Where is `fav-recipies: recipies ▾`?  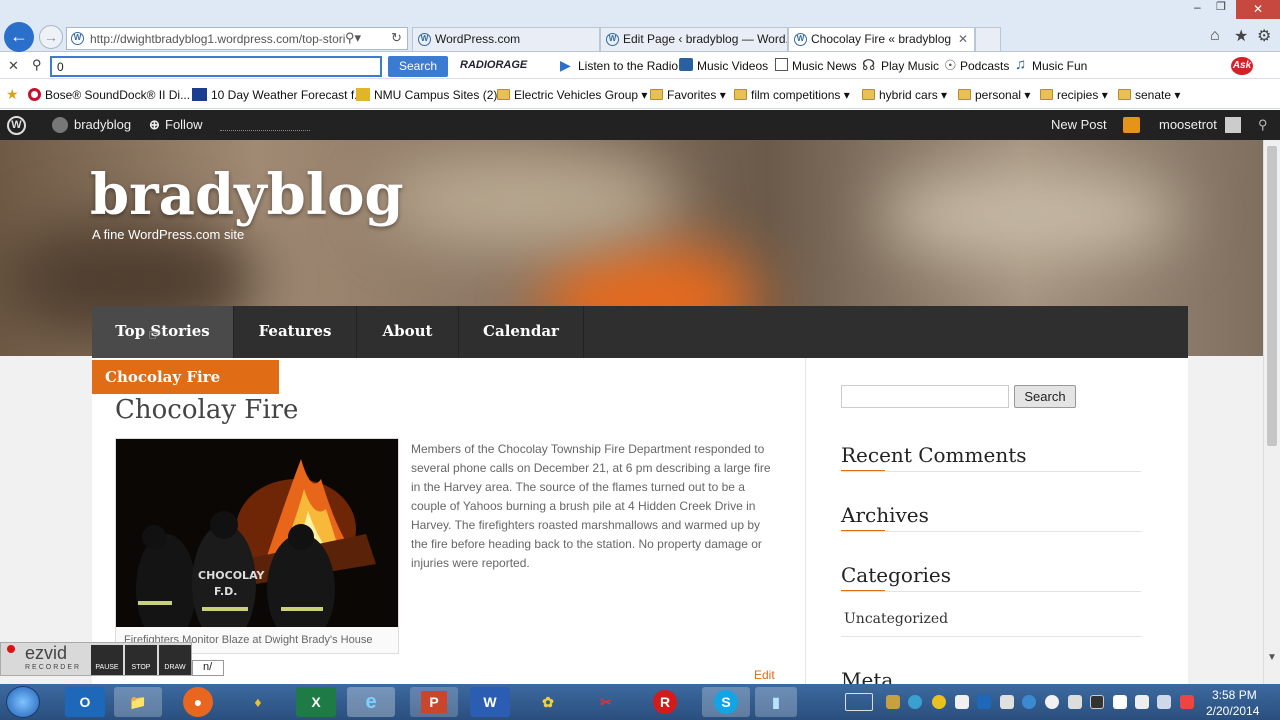 fav-recipies: recipies ▾ is located at coordinates (1074, 95).